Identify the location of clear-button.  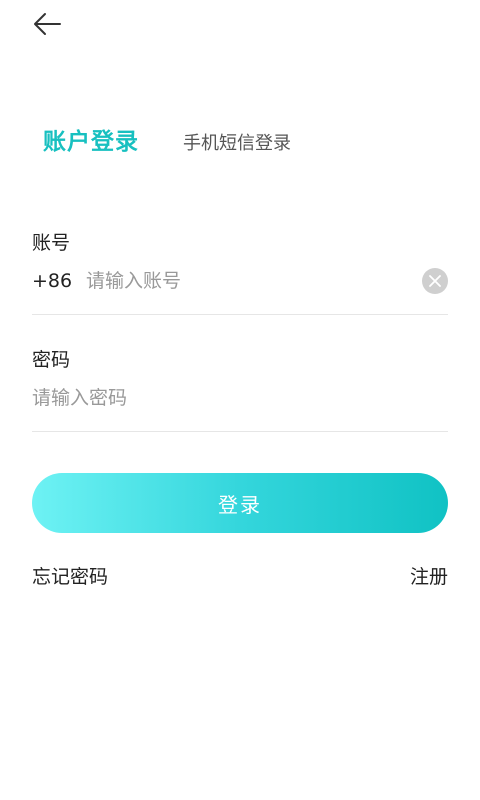
(435, 281).